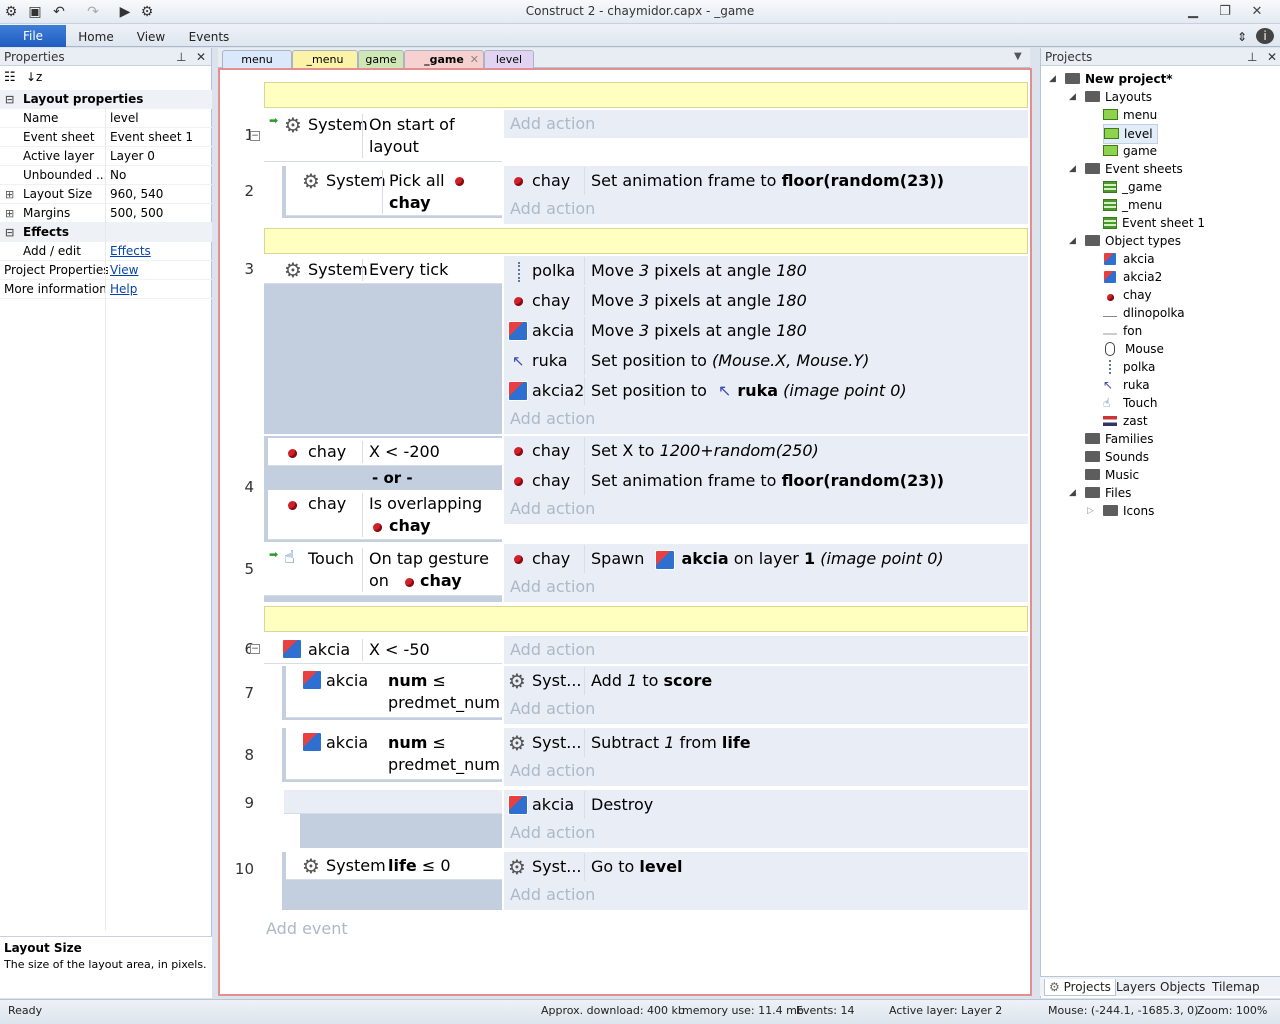 The width and height of the screenshot is (1280, 1024). I want to click on prop-row-active-layer: Active layer Layer 0, so click(106, 156).